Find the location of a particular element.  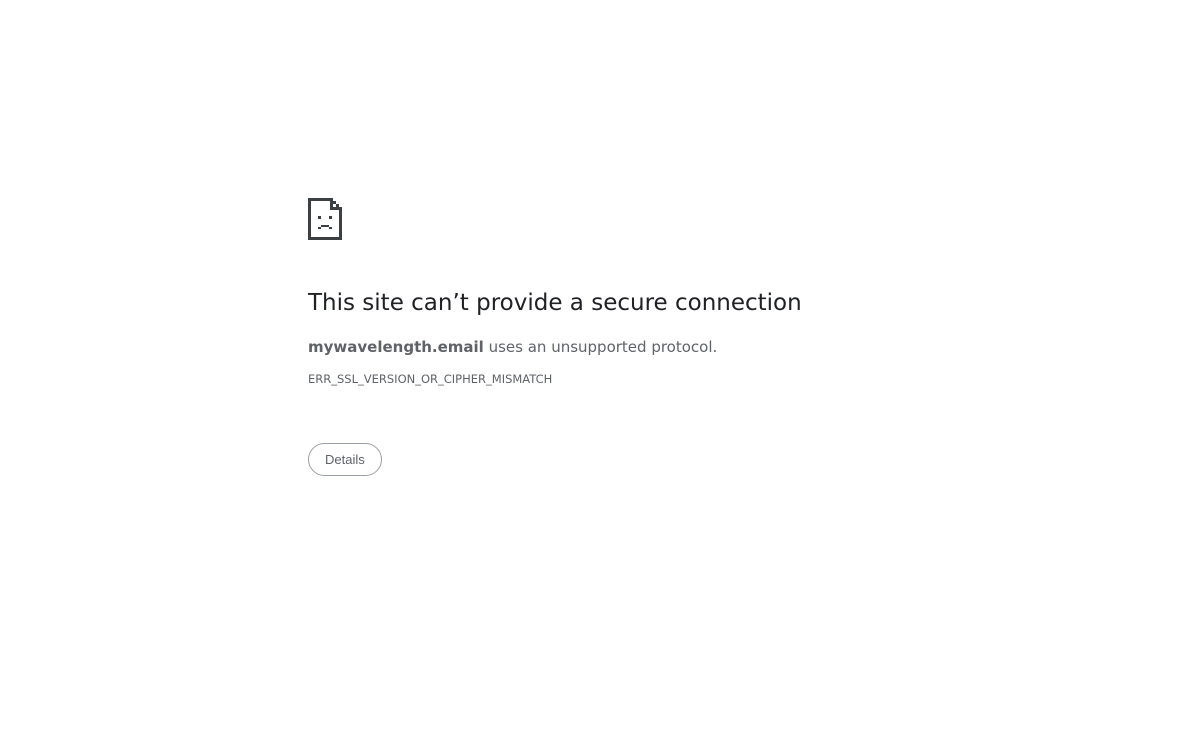

summary-text: uses an unsupported protocol. is located at coordinates (600, 347).